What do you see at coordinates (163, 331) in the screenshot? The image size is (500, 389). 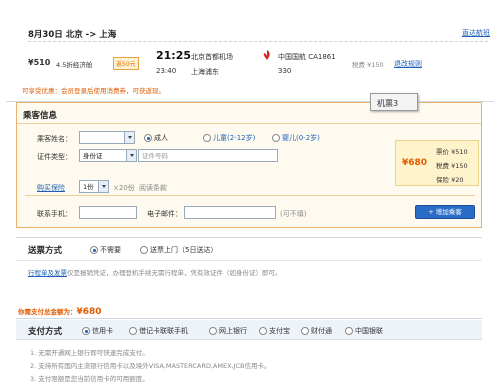 I see `pay-debit-label: 借记卡联联手机` at bounding box center [163, 331].